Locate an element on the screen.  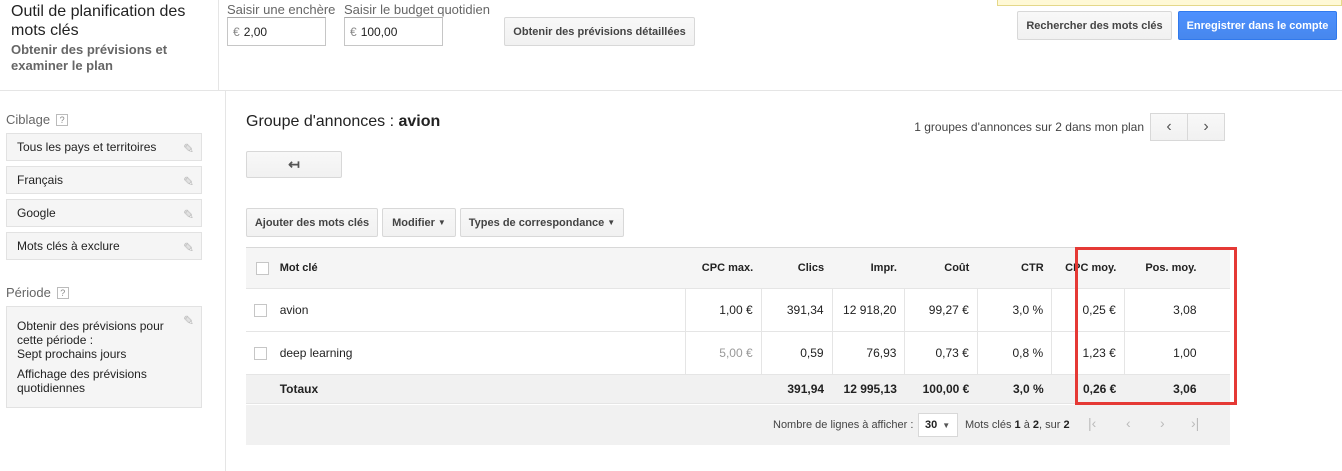
targeting-item-language: Français ✎ is located at coordinates (104, 180).